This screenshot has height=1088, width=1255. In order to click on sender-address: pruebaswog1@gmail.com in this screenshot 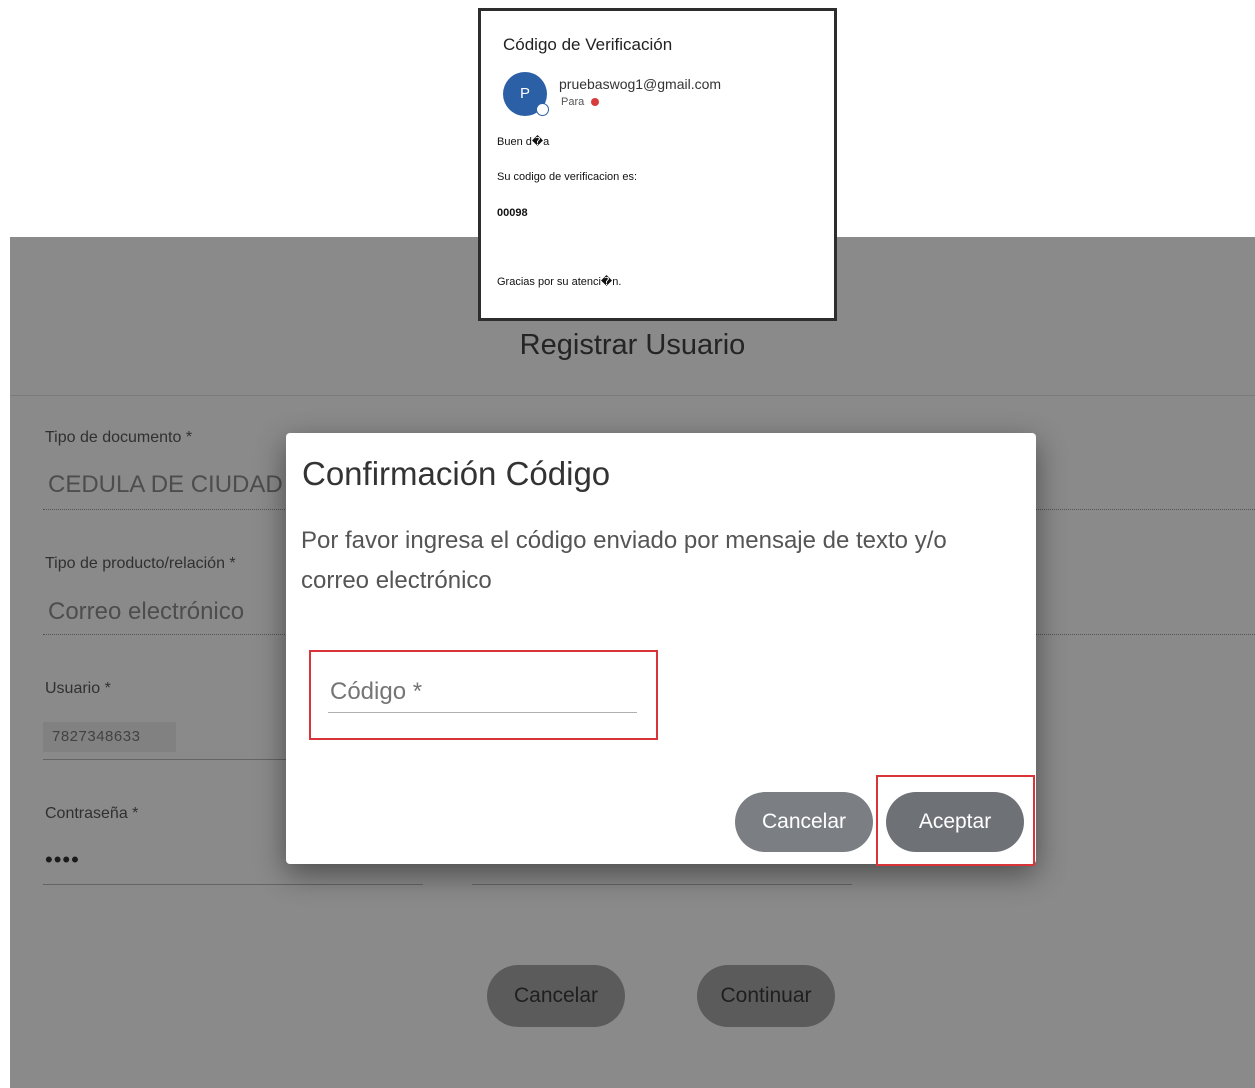, I will do `click(640, 84)`.